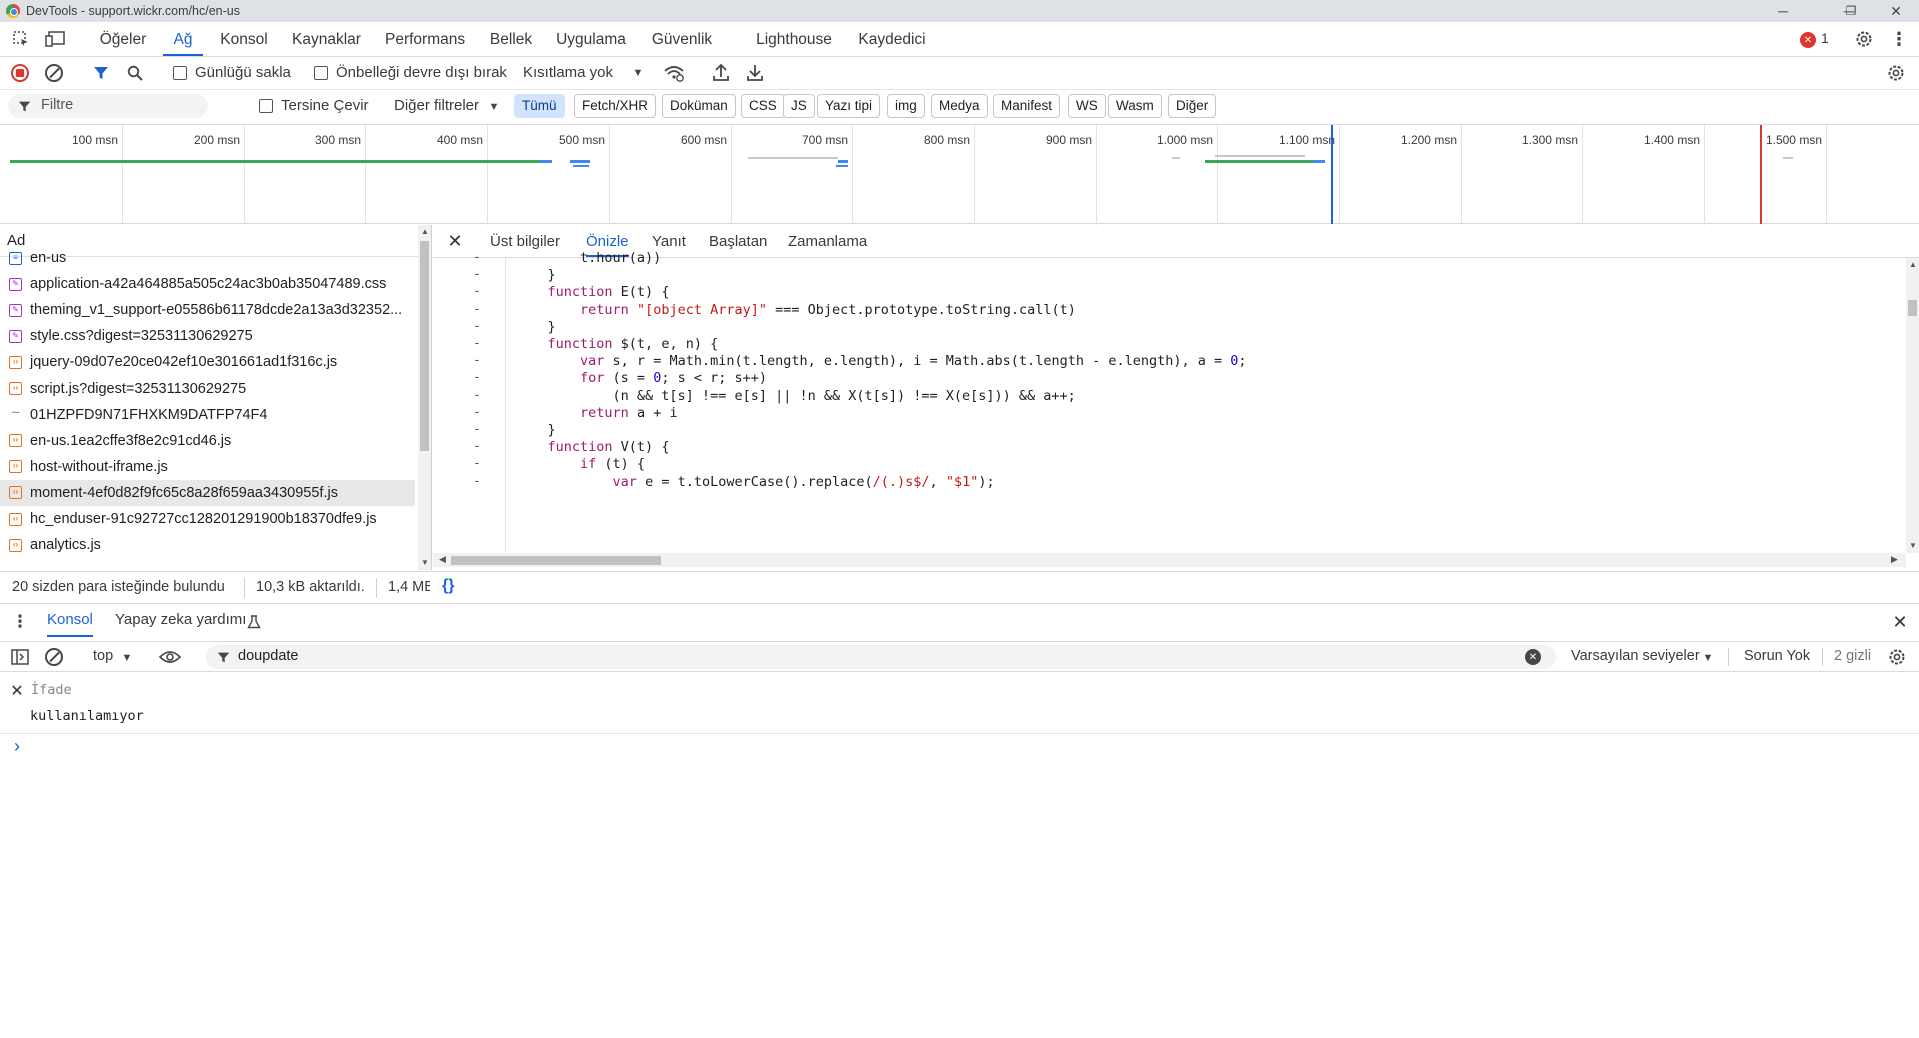  I want to click on restore-button: ❐, so click(1851, 11).